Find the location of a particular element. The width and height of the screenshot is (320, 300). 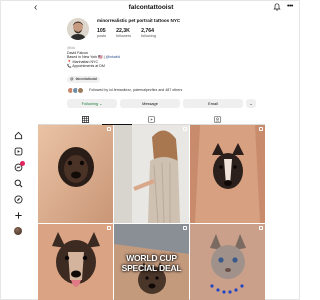

bio-tag-link: @inkwild is located at coordinates (113, 57).